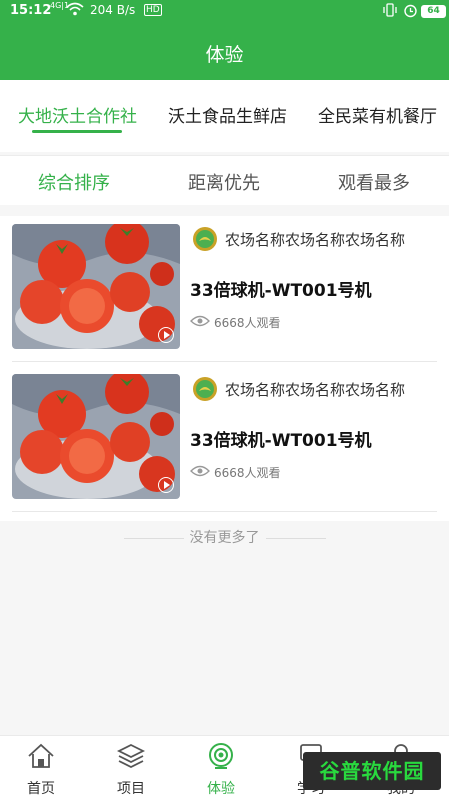  What do you see at coordinates (374, 182) in the screenshot?
I see `tab-sort-views: 观看最多` at bounding box center [374, 182].